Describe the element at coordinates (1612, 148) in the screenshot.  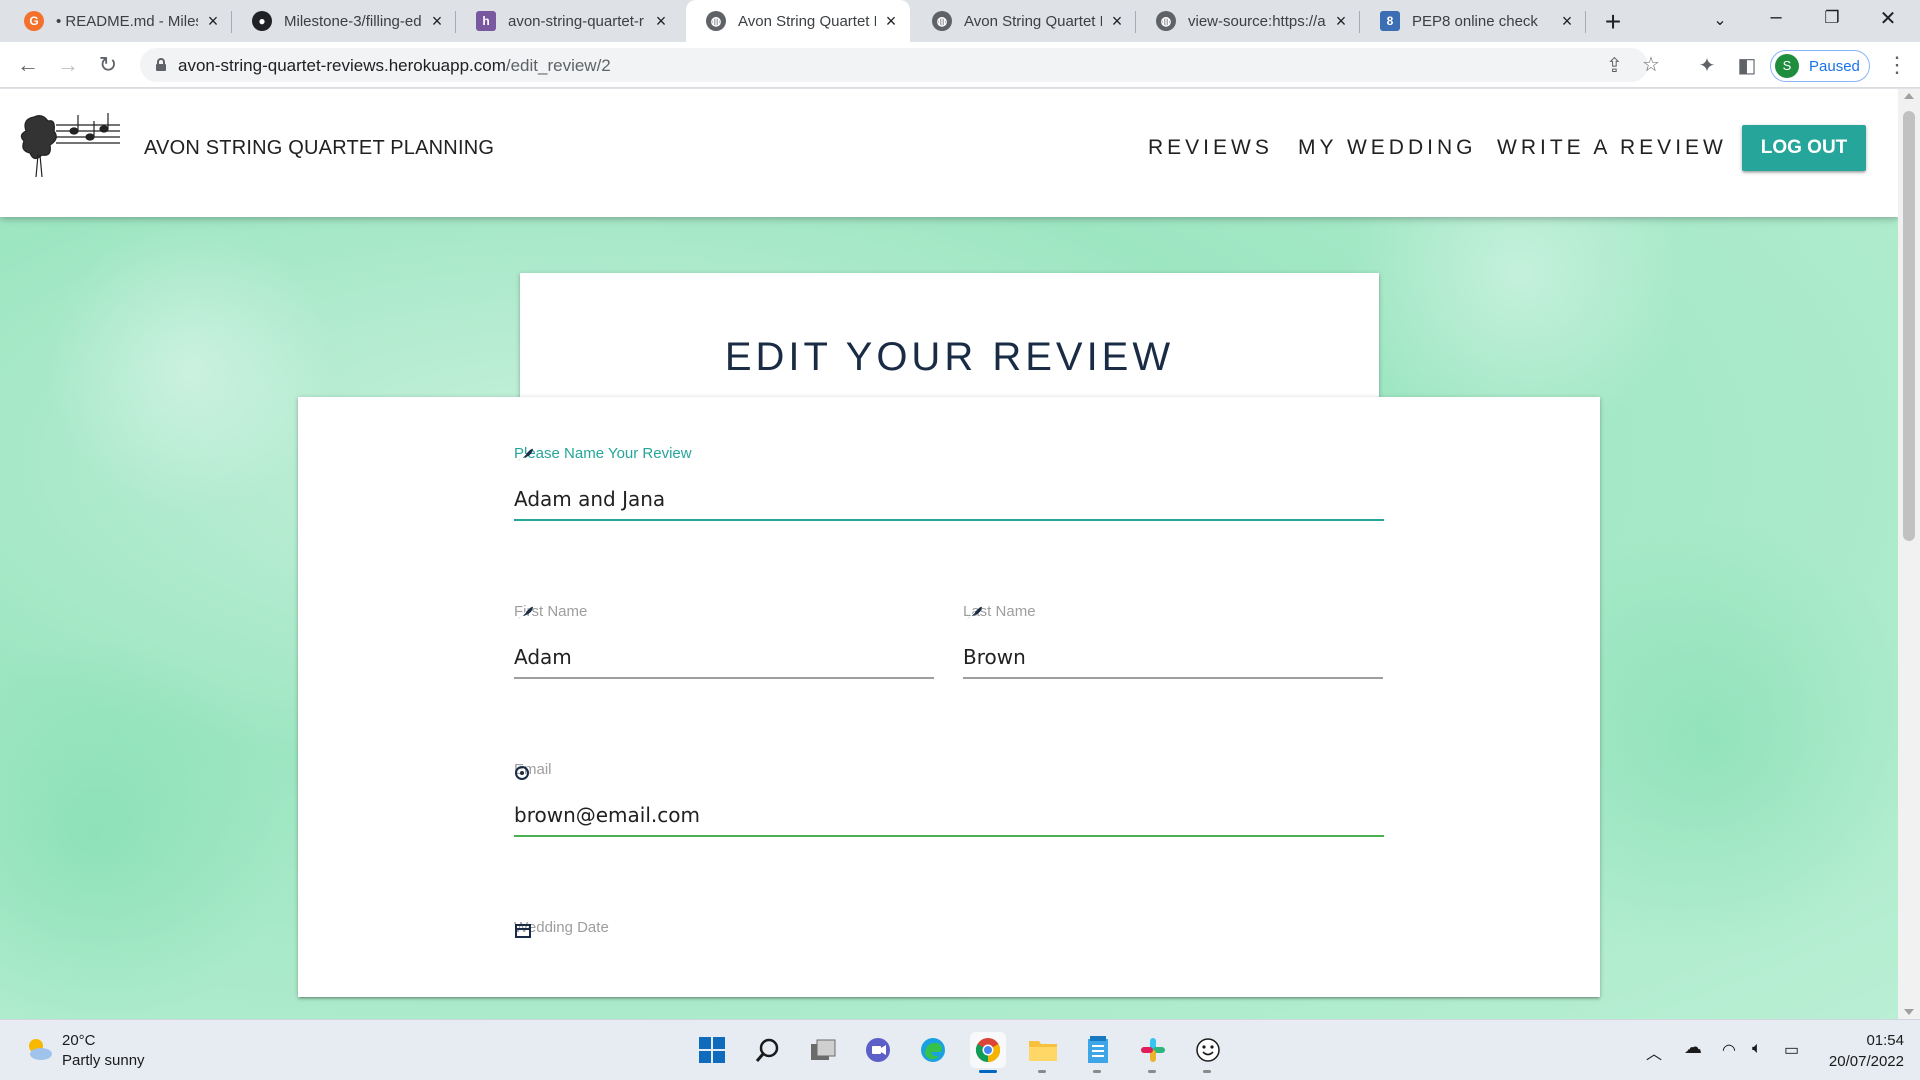
I see `nav-write-review-link: WRITE A REVIEW` at that location.